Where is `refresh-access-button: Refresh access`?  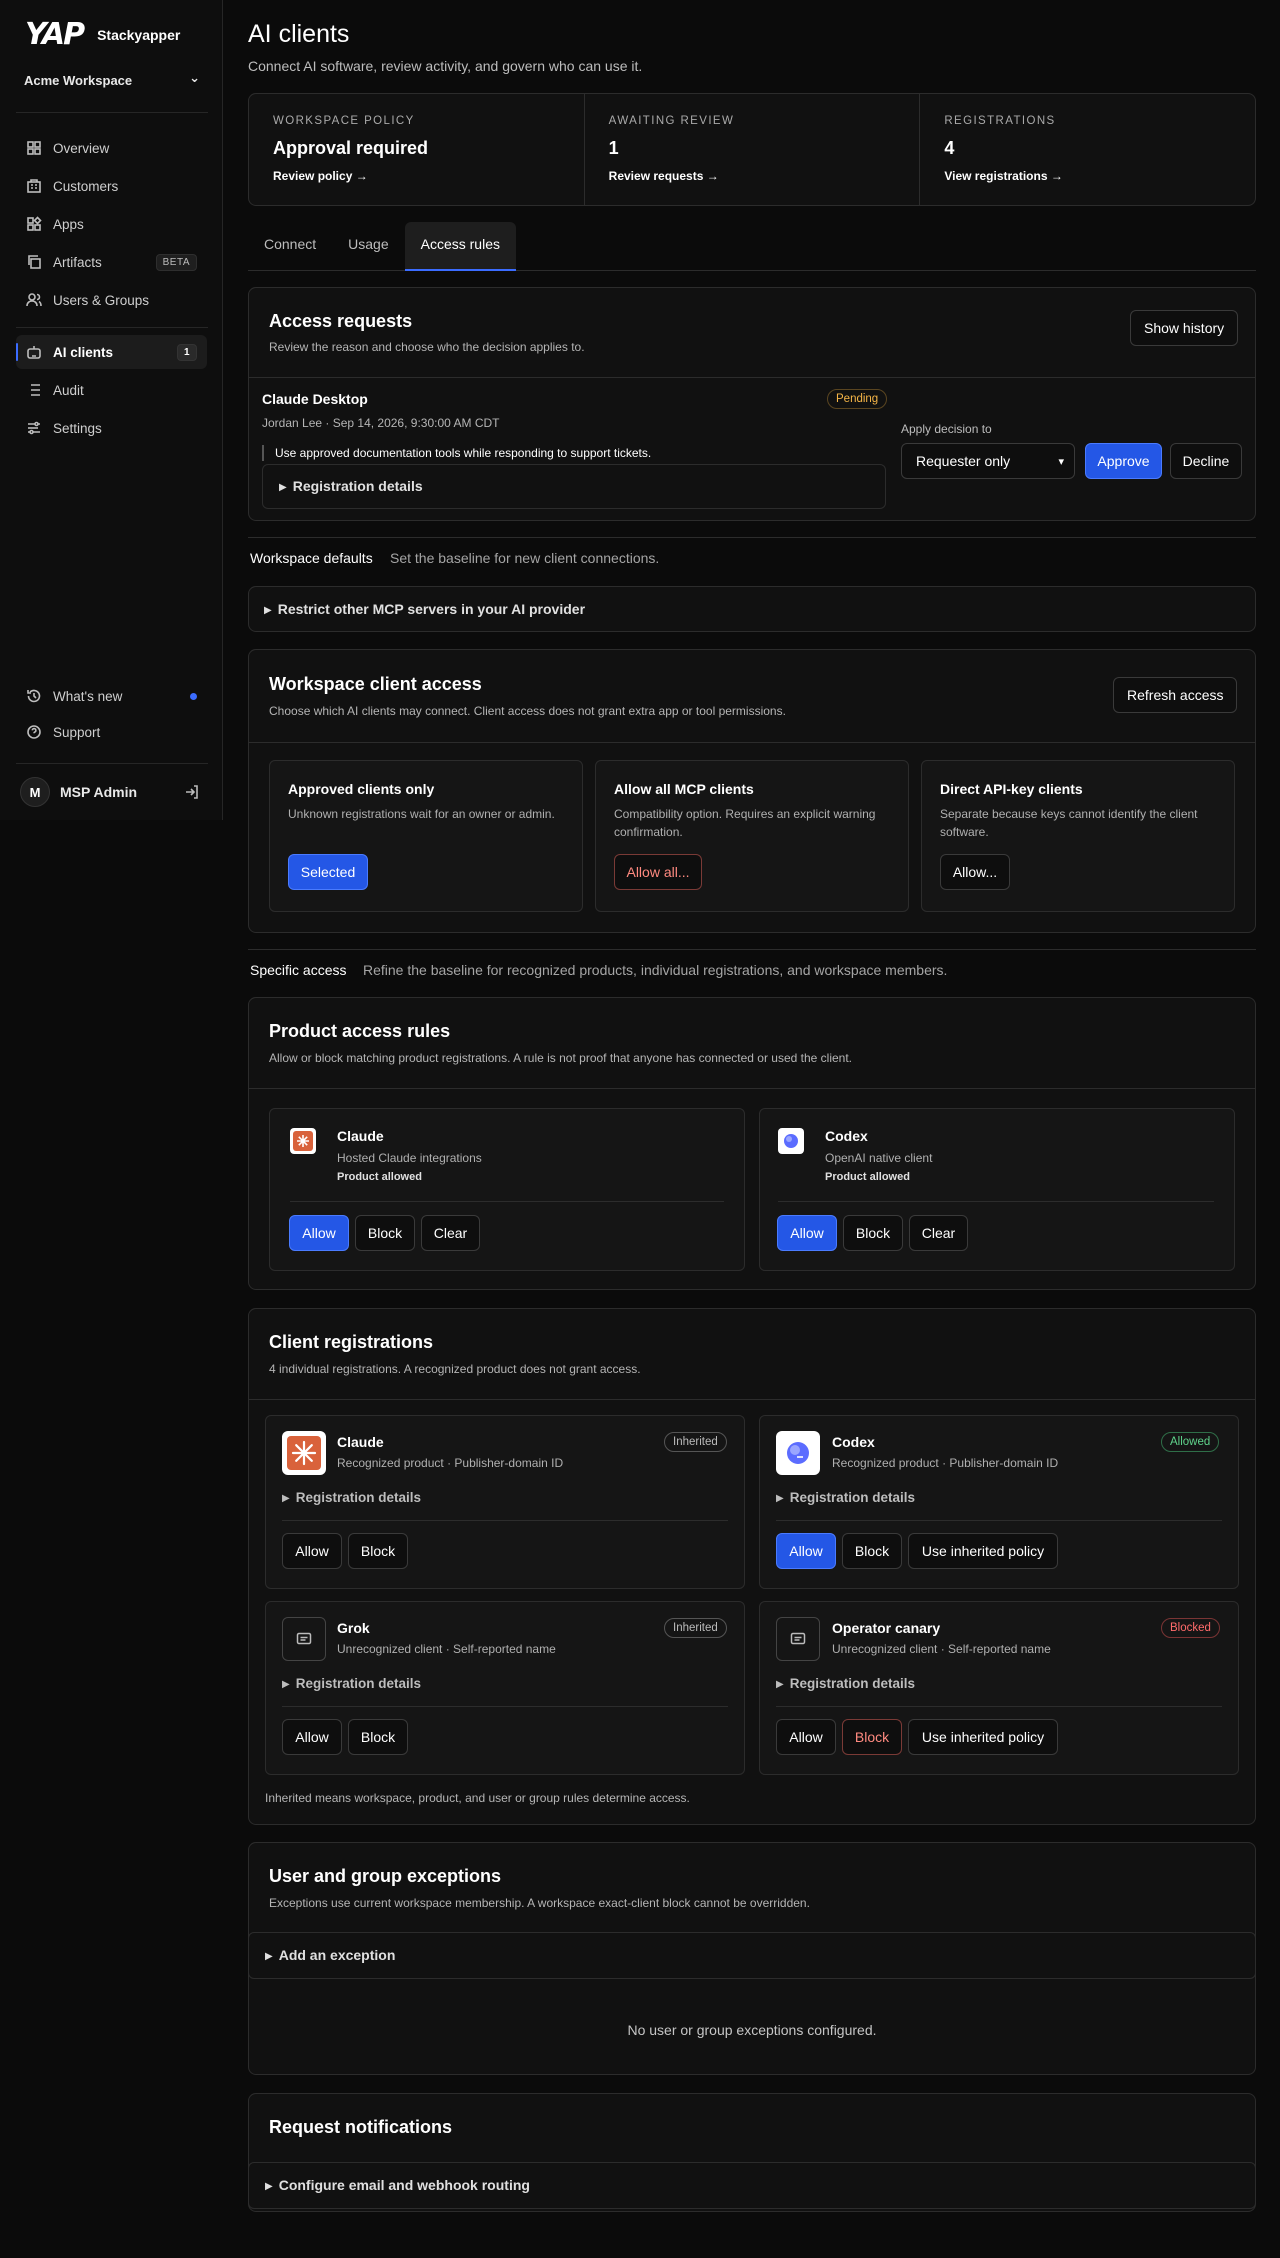 refresh-access-button: Refresh access is located at coordinates (1175, 695).